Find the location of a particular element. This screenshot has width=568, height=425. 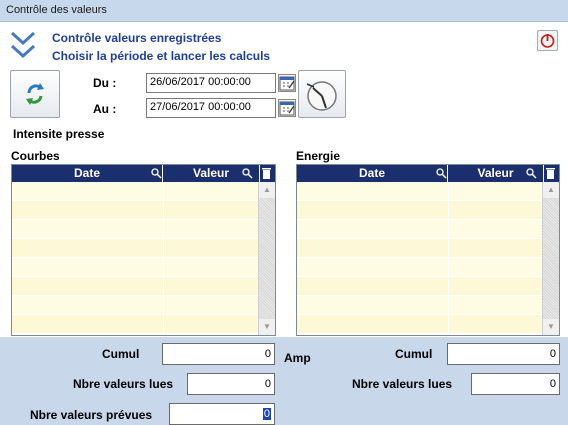

left-cumul-label: Cumul is located at coordinates (121, 354).